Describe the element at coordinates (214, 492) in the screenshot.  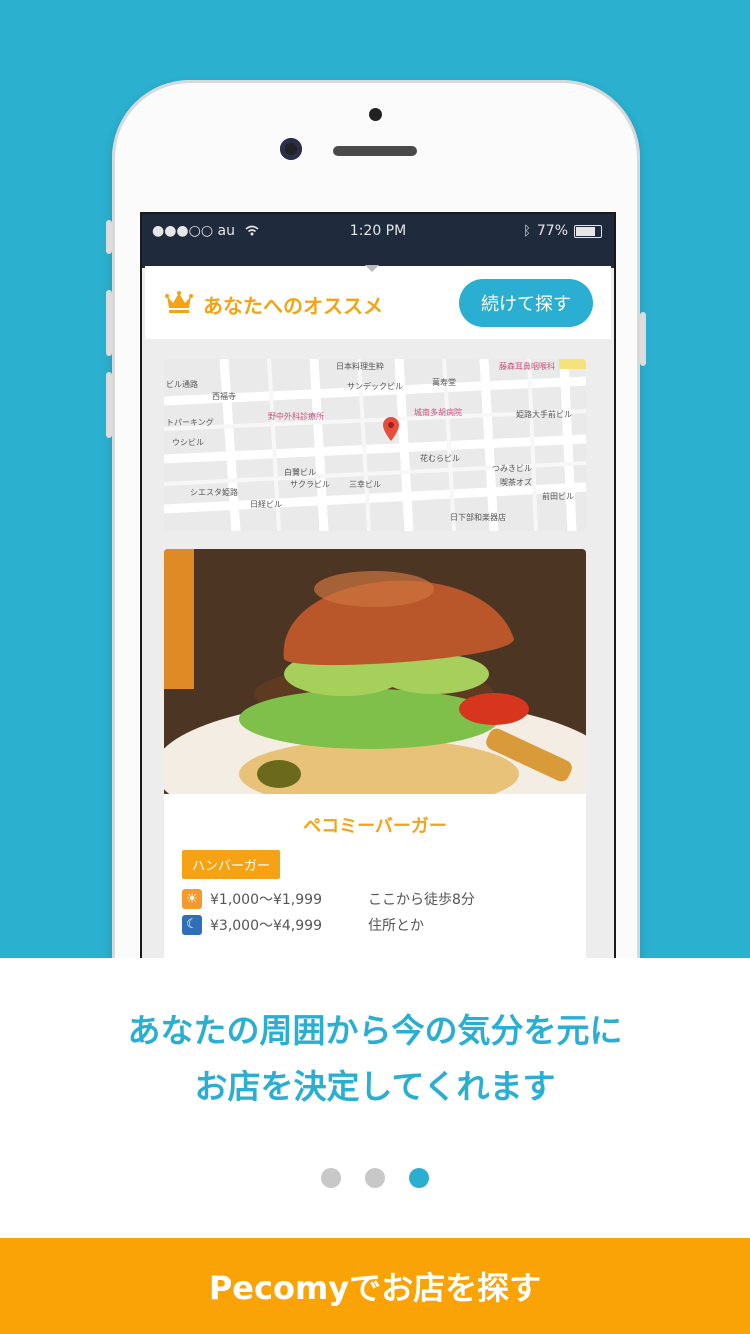
I see `map-label: シエスタ姫路` at that location.